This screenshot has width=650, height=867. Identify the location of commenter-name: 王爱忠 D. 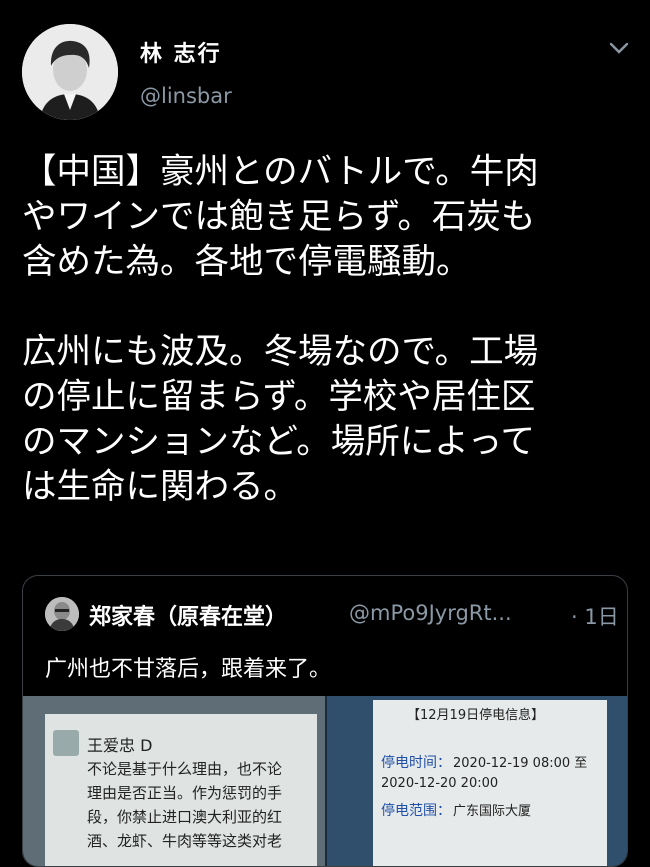
(120, 745).